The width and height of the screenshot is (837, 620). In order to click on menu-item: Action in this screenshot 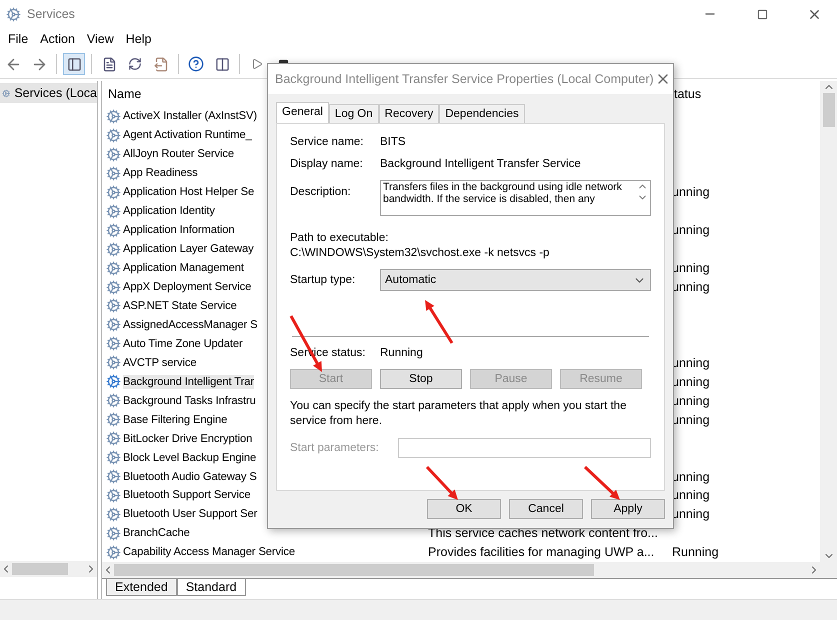, I will do `click(57, 39)`.